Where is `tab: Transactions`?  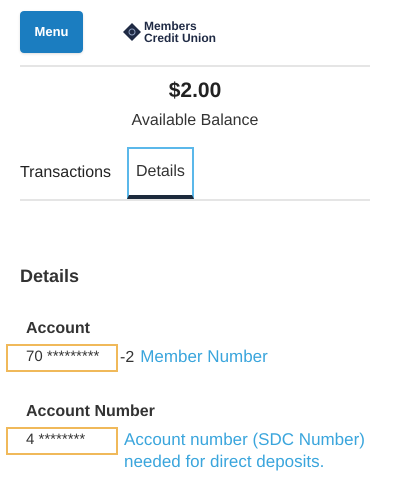 tab: Transactions is located at coordinates (73, 172).